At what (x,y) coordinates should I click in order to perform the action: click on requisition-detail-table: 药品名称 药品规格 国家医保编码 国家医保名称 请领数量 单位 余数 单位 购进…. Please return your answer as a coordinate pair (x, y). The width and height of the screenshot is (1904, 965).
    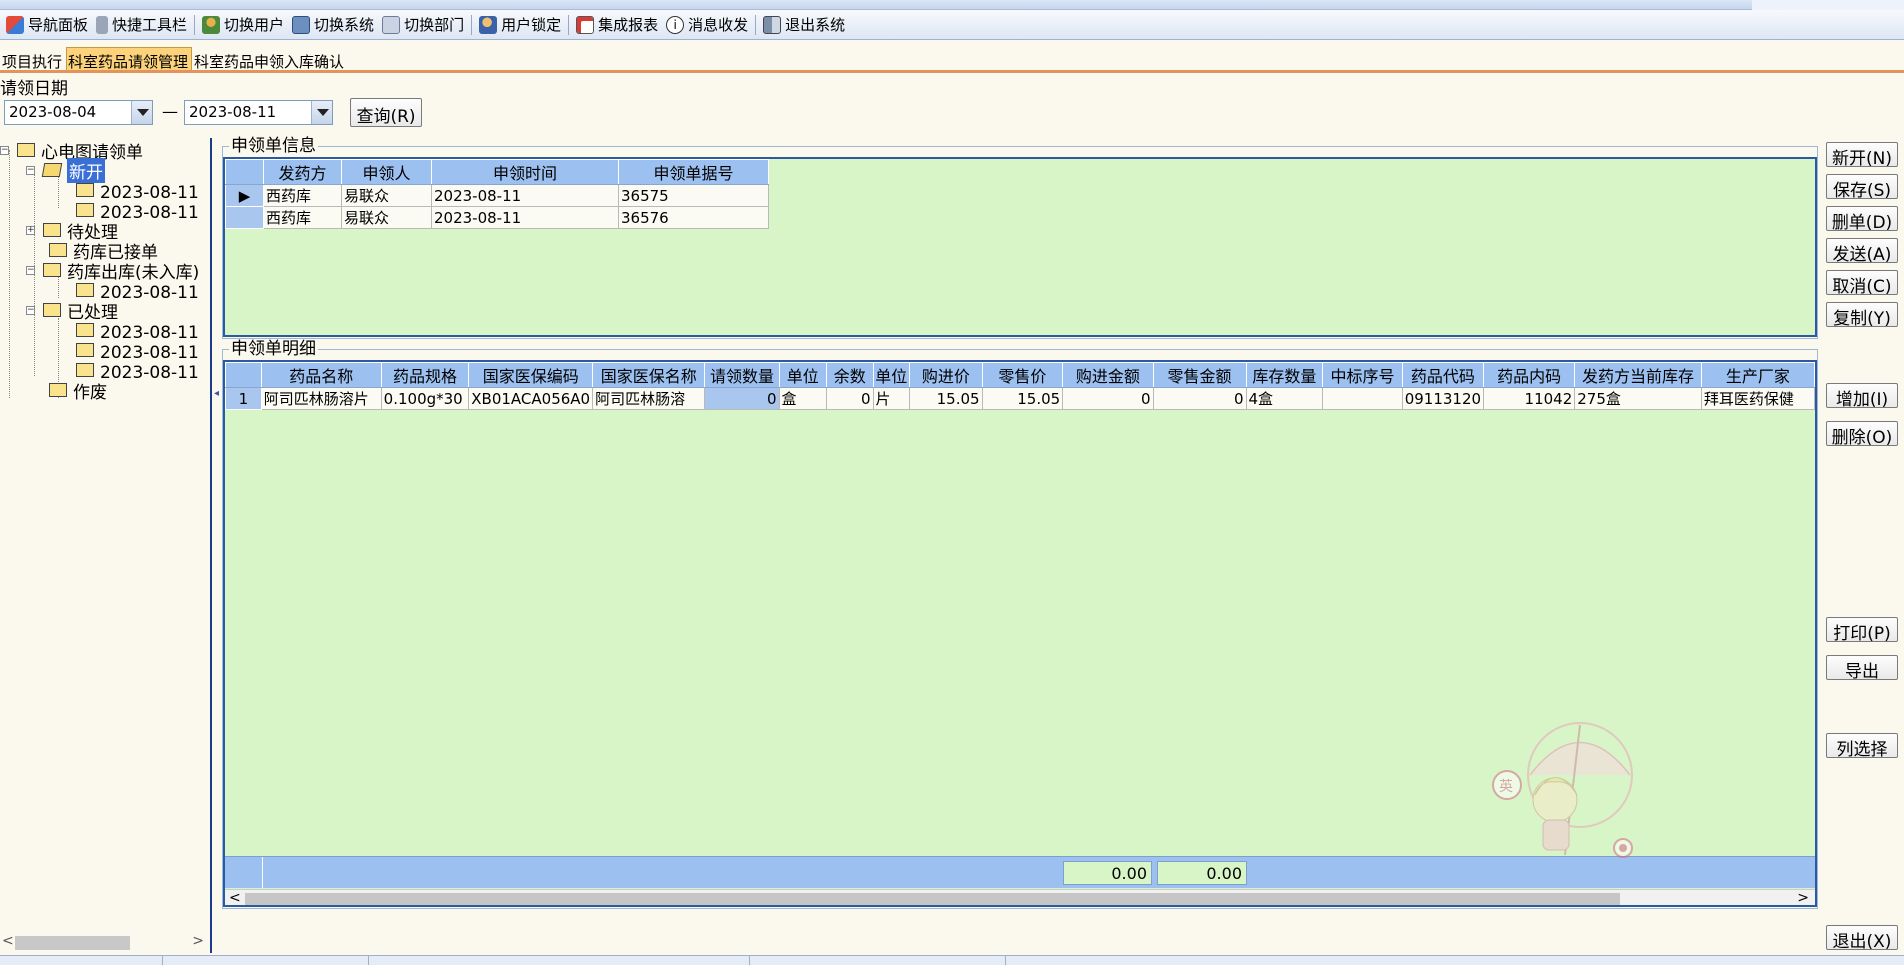
    Looking at the image, I should click on (1020, 386).